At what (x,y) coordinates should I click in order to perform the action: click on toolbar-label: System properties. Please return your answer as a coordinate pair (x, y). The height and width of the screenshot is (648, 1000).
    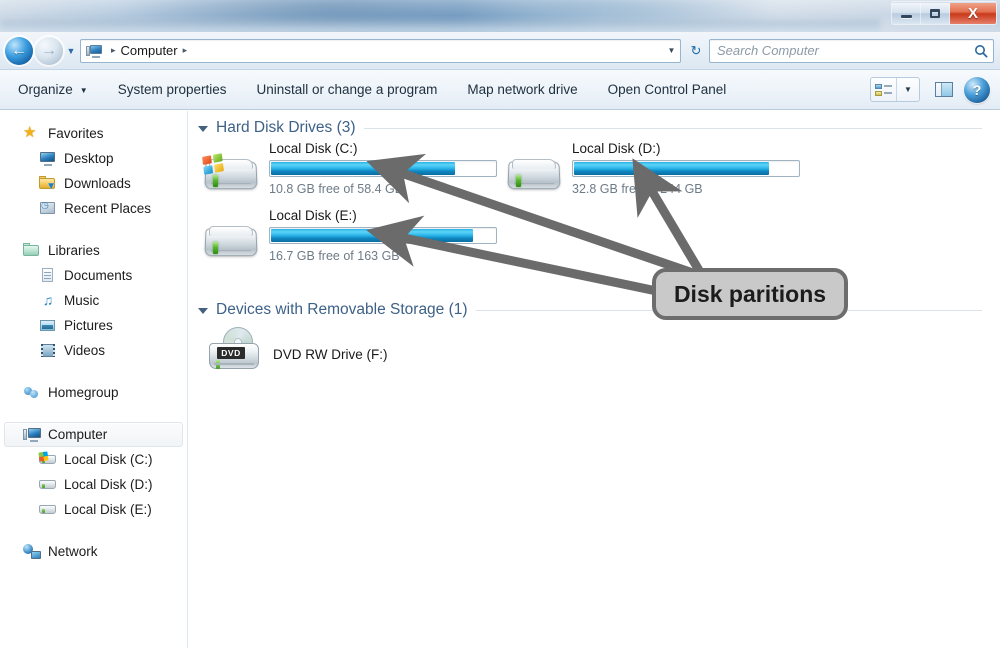
    Looking at the image, I should click on (172, 89).